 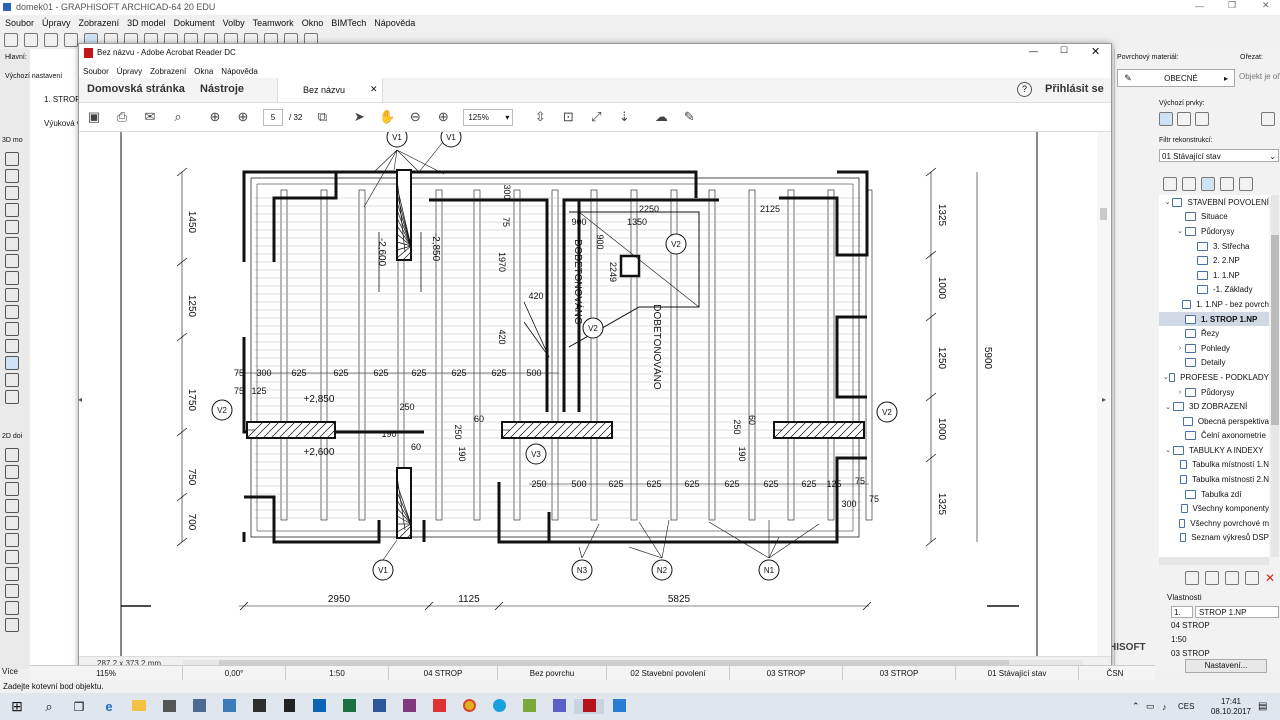 I want to click on signin-button: Přihlásit se, so click(x=1074, y=89).